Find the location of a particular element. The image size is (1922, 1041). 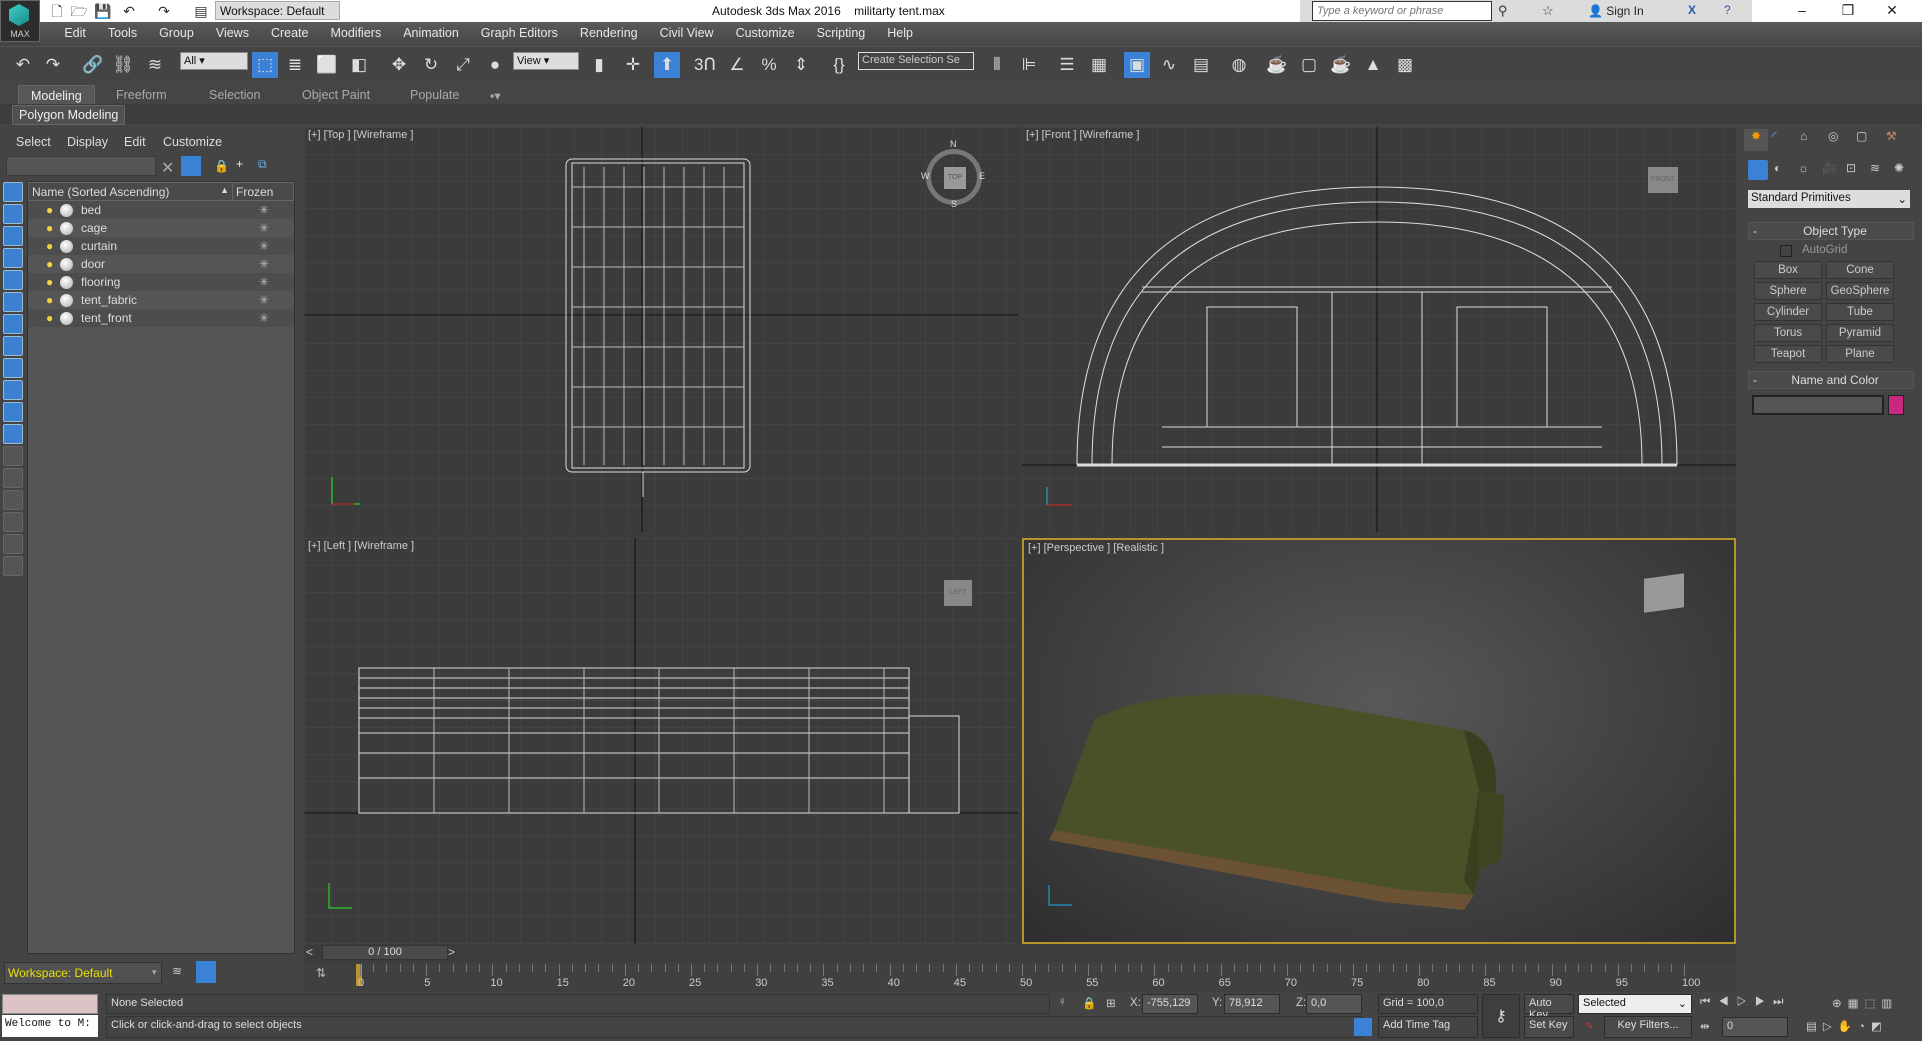

ribbon-tab-freeform: Freeform is located at coordinates (141, 95).